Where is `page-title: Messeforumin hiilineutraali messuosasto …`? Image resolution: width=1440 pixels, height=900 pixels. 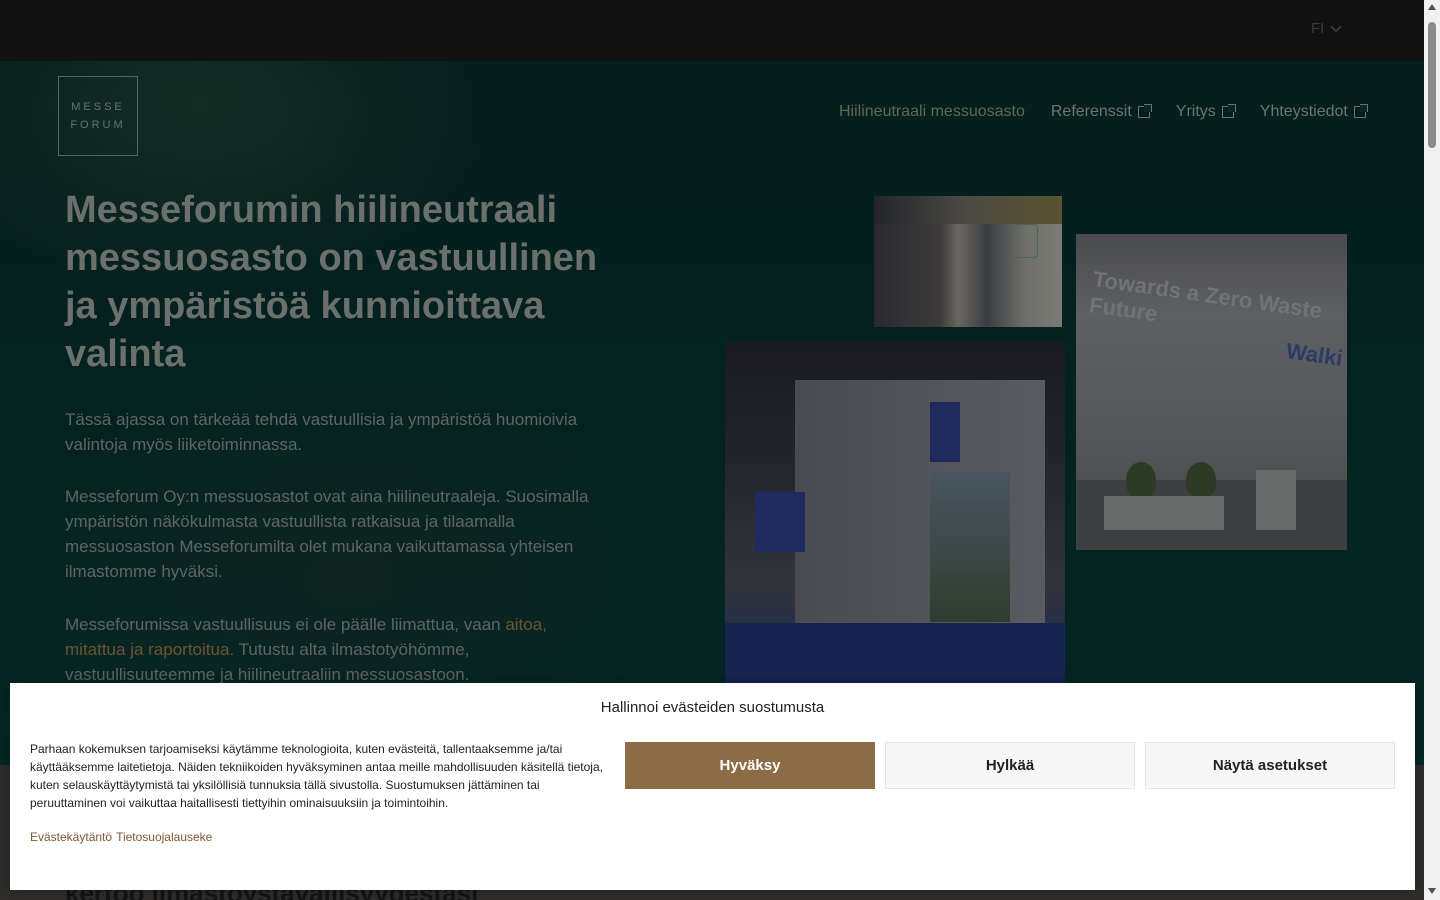 page-title: Messeforumin hiilineutraali messuosasto … is located at coordinates (331, 282).